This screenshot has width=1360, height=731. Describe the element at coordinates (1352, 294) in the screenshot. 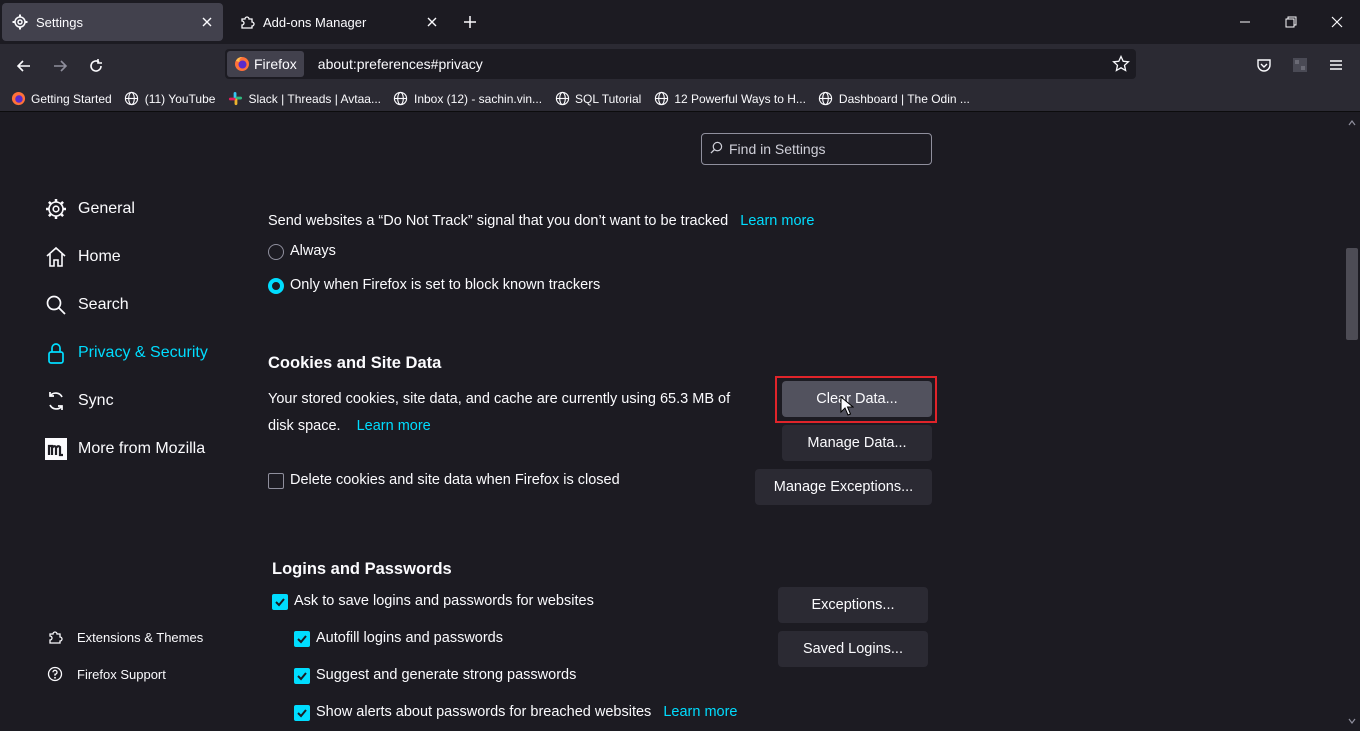

I see `scrollbar-thumb` at that location.